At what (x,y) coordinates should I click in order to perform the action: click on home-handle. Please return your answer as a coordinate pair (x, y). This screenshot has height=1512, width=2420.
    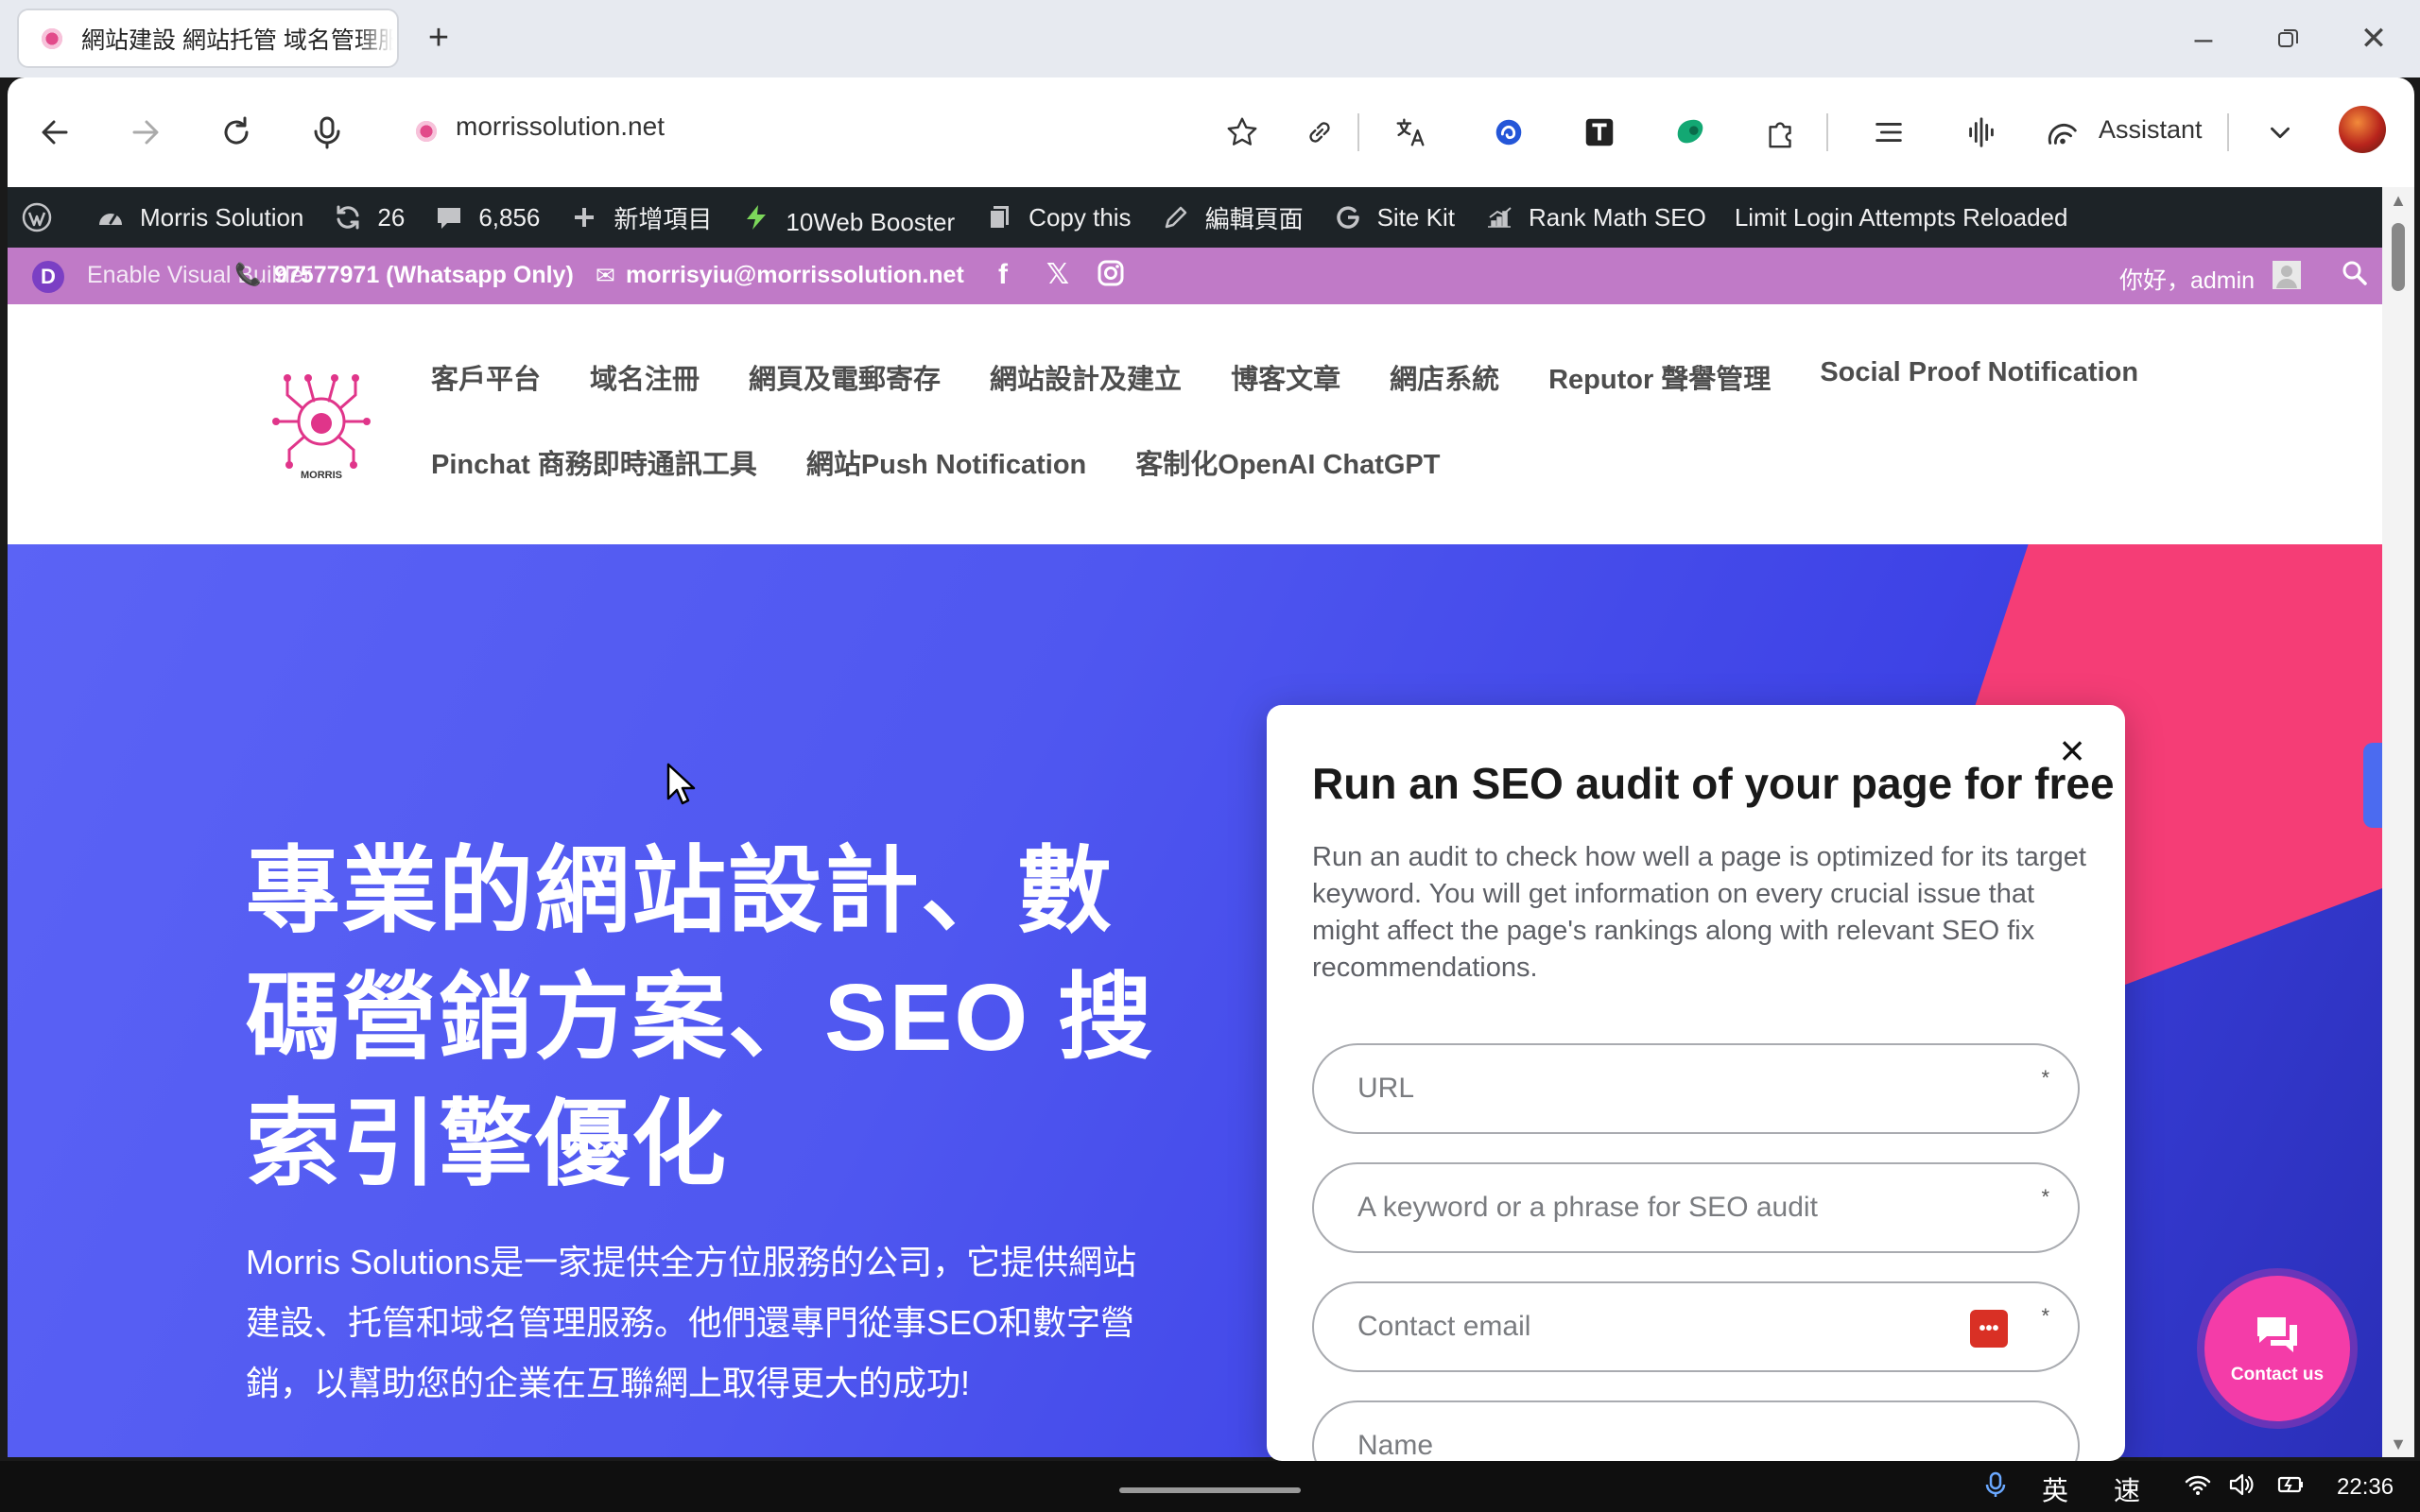
    Looking at the image, I should click on (1210, 1490).